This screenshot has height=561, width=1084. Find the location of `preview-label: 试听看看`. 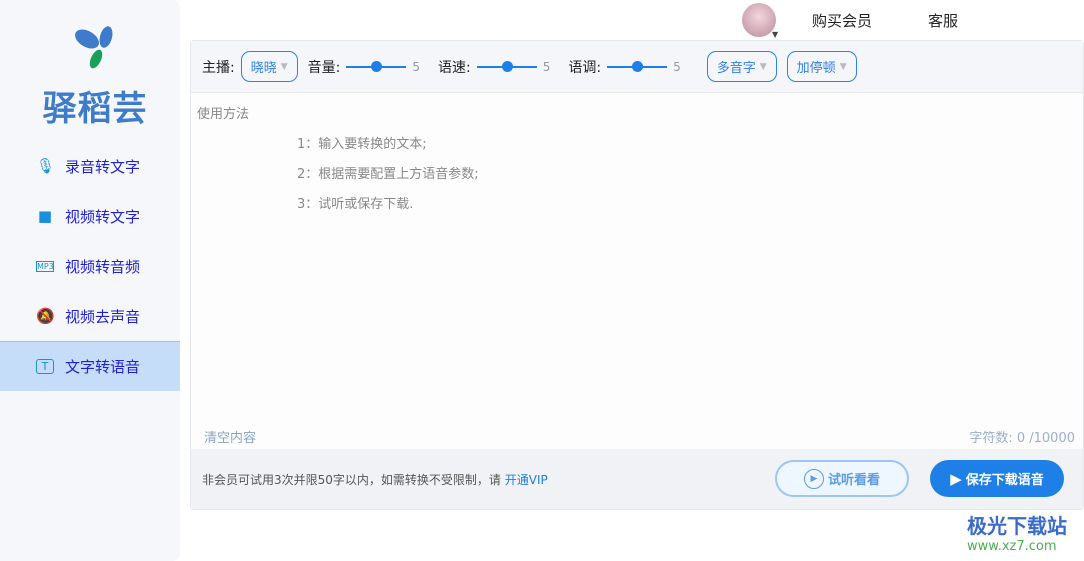

preview-label: 试听看看 is located at coordinates (853, 480).